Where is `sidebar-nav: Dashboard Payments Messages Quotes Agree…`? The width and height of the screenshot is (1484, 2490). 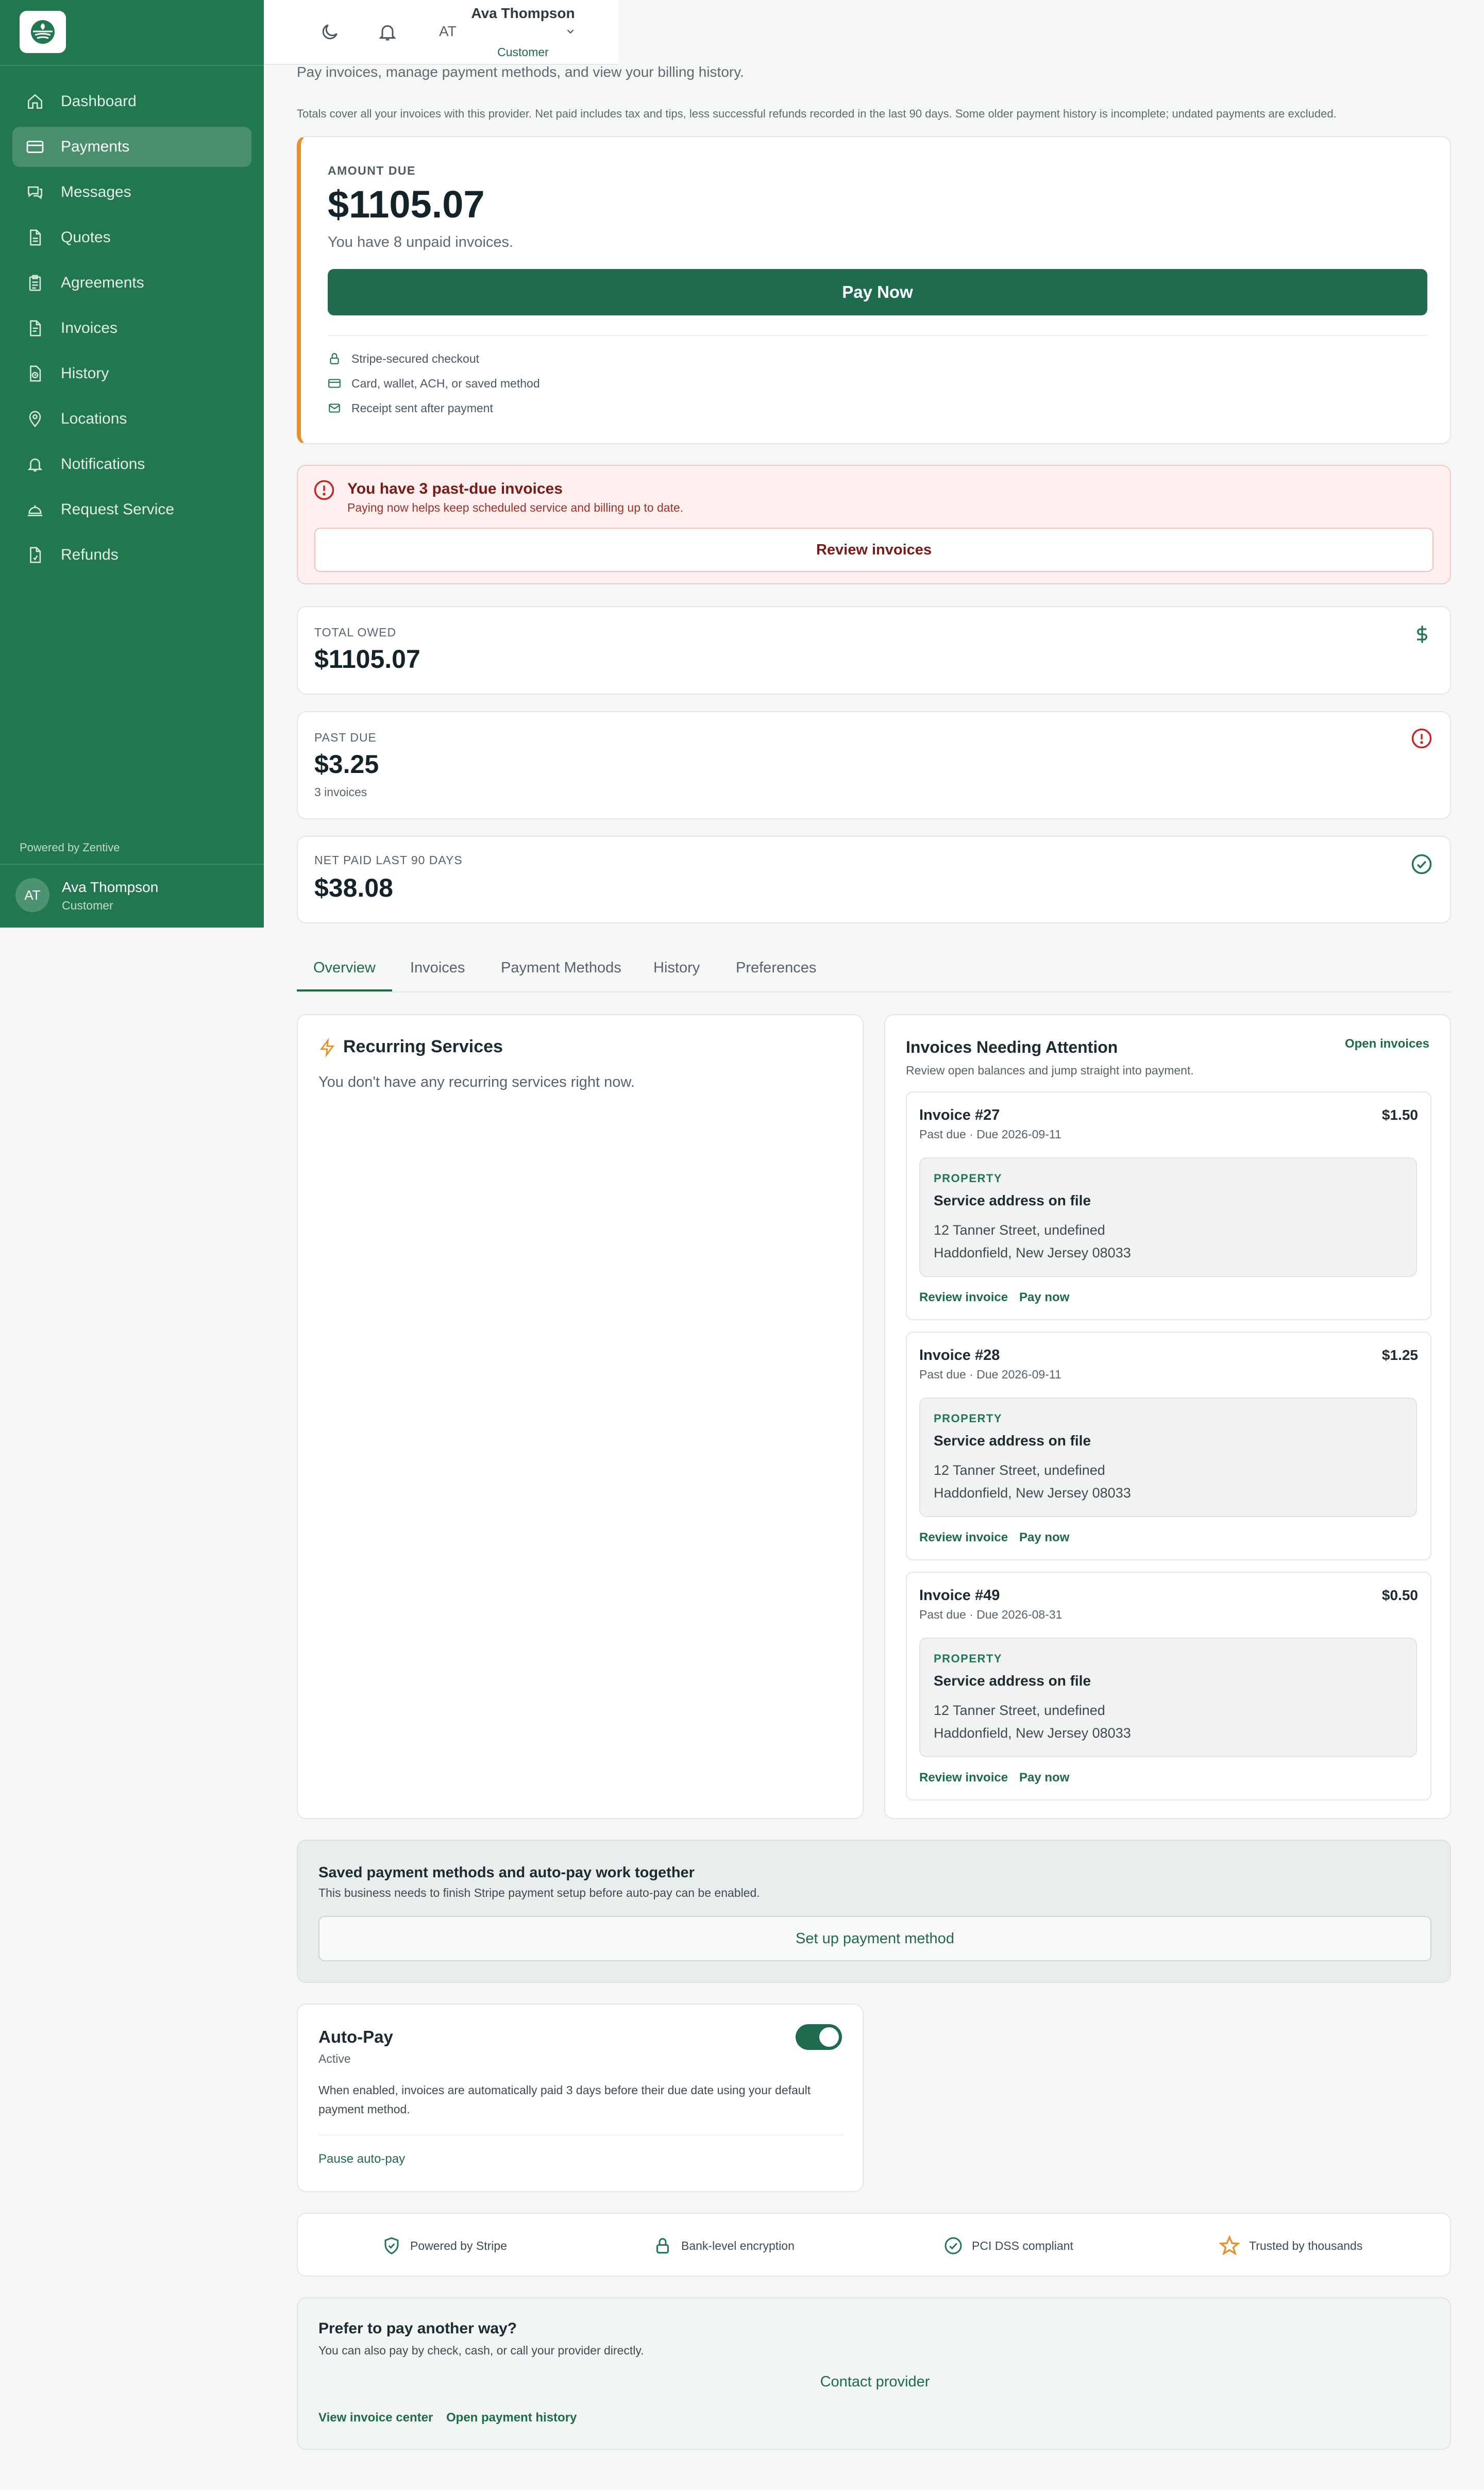 sidebar-nav: Dashboard Payments Messages Quotes Agree… is located at coordinates (131, 330).